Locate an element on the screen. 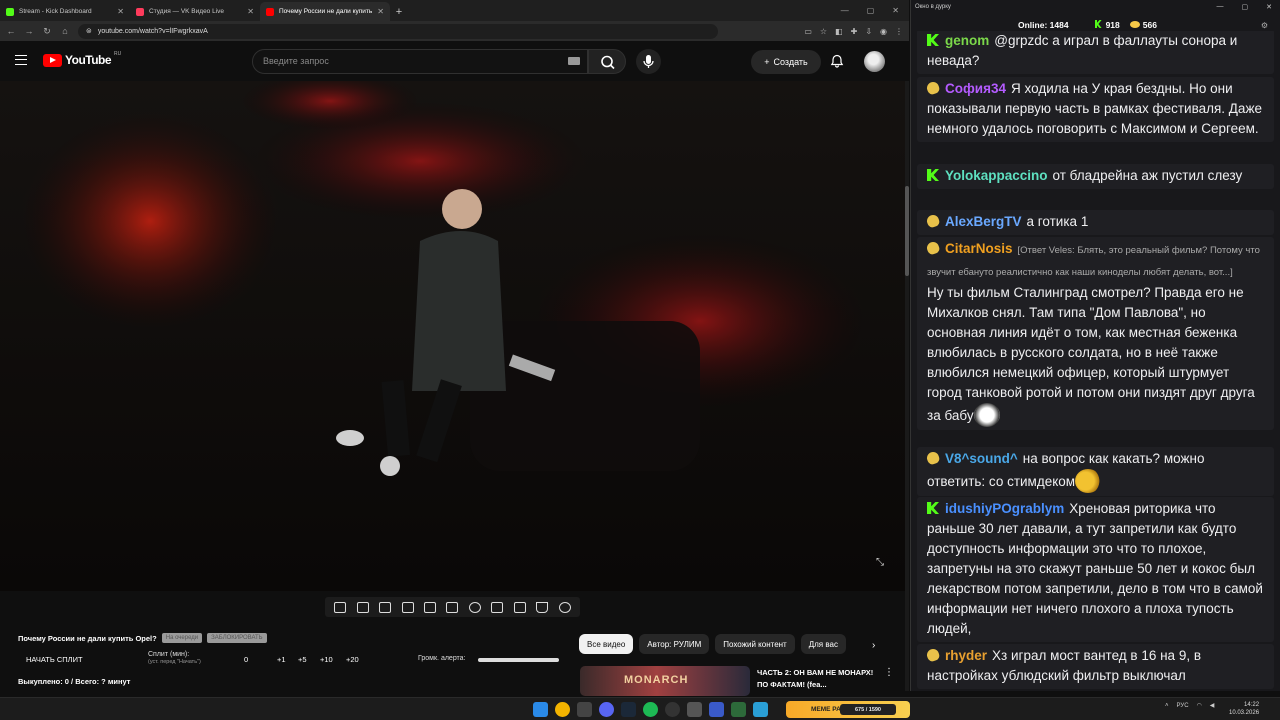  flask-icon is located at coordinates (542, 607).